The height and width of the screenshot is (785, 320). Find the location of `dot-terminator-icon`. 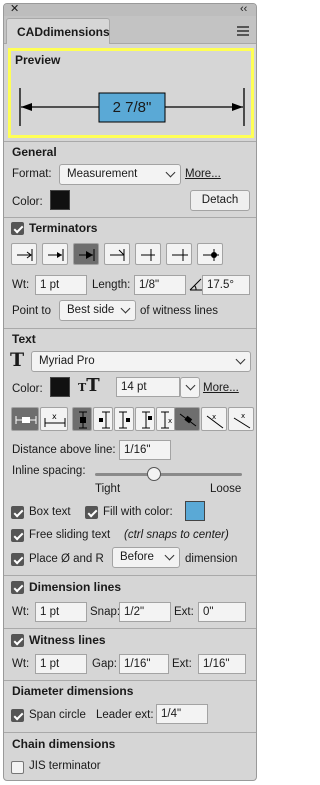

dot-terminator-icon is located at coordinates (211, 255).